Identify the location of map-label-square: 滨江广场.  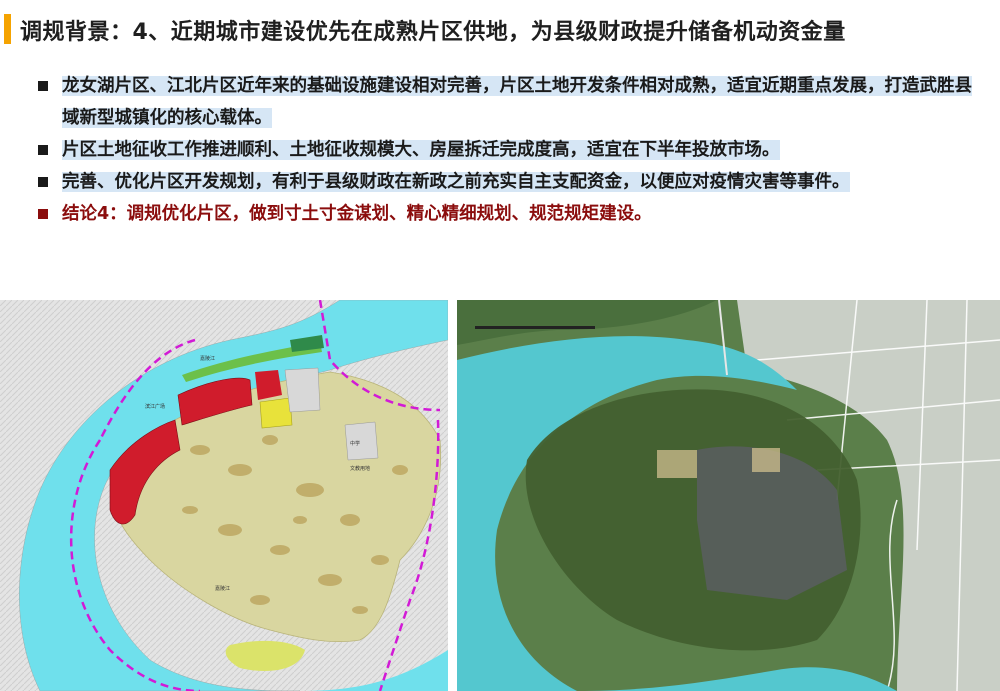
(155, 406).